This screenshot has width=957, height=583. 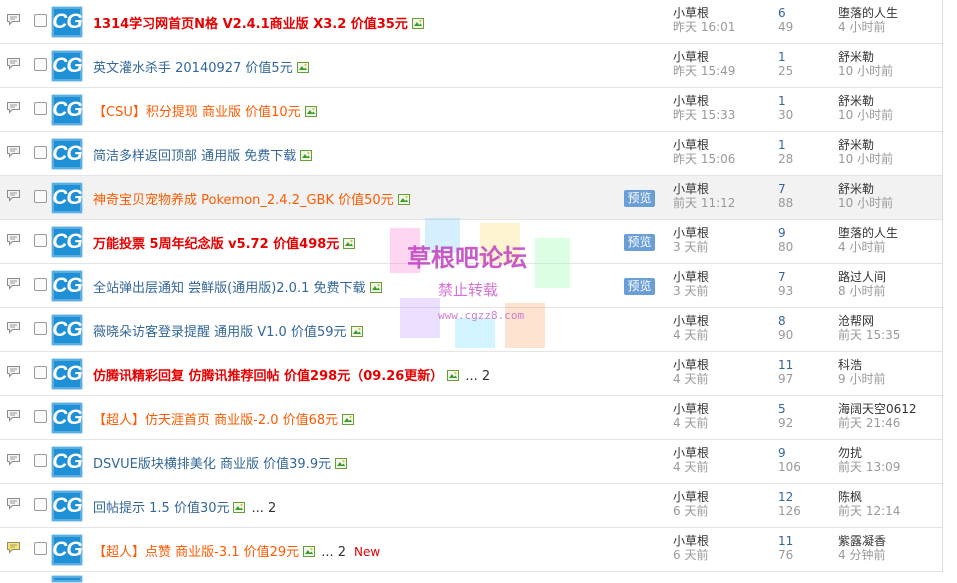 I want to click on last-poster-link: 科浩, so click(x=850, y=365).